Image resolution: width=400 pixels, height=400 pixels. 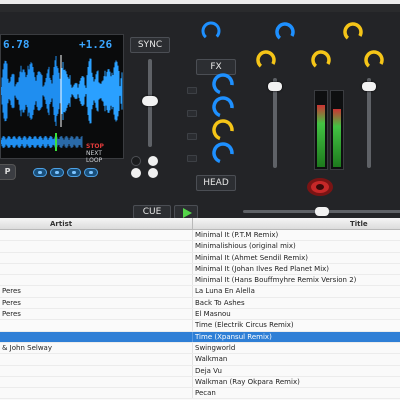 What do you see at coordinates (95, 146) in the screenshot?
I see `loop-stop-label: STOP` at bounding box center [95, 146].